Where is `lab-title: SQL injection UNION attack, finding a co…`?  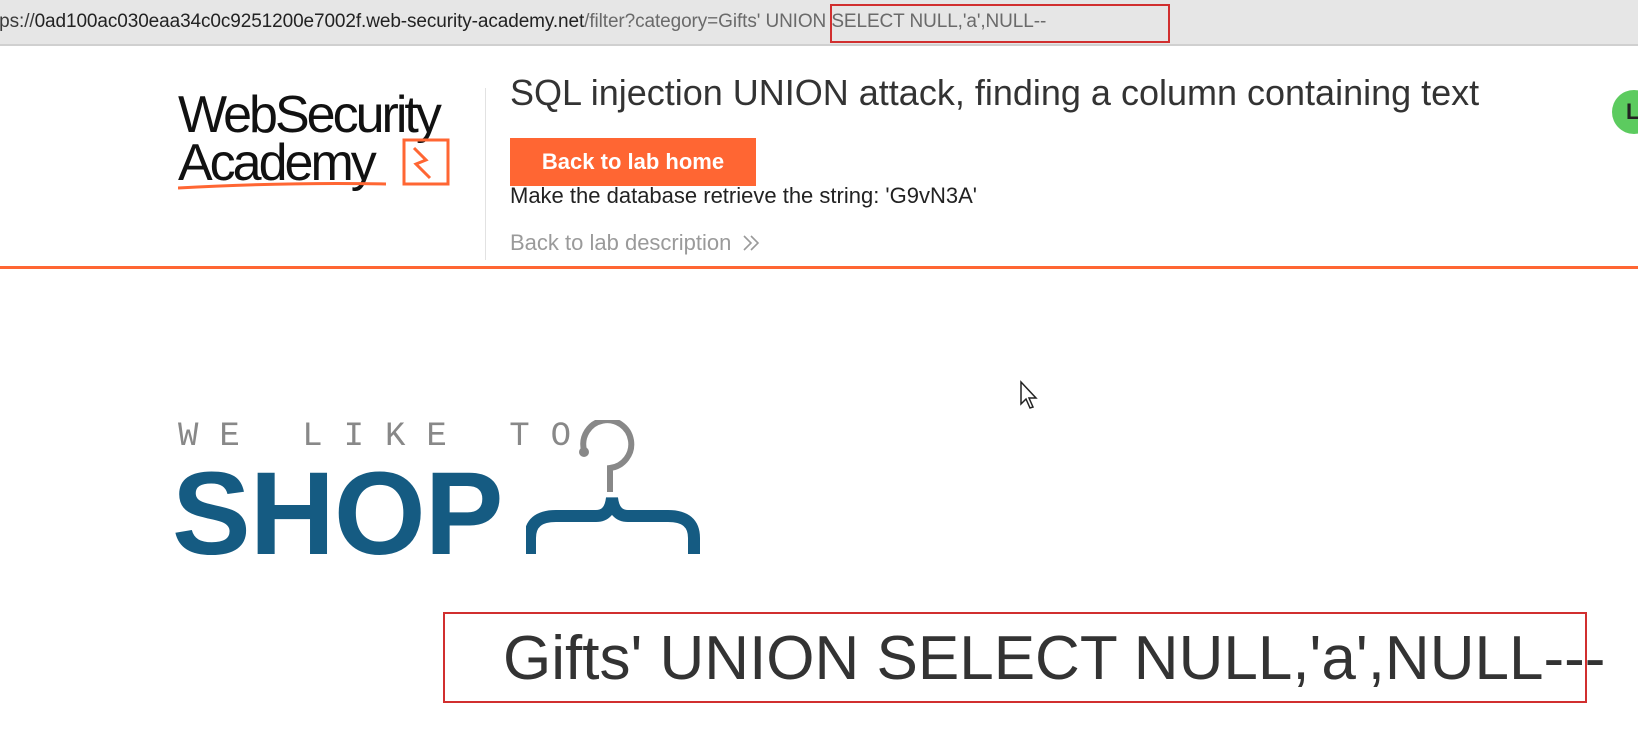 lab-title: SQL injection UNION attack, finding a co… is located at coordinates (995, 92).